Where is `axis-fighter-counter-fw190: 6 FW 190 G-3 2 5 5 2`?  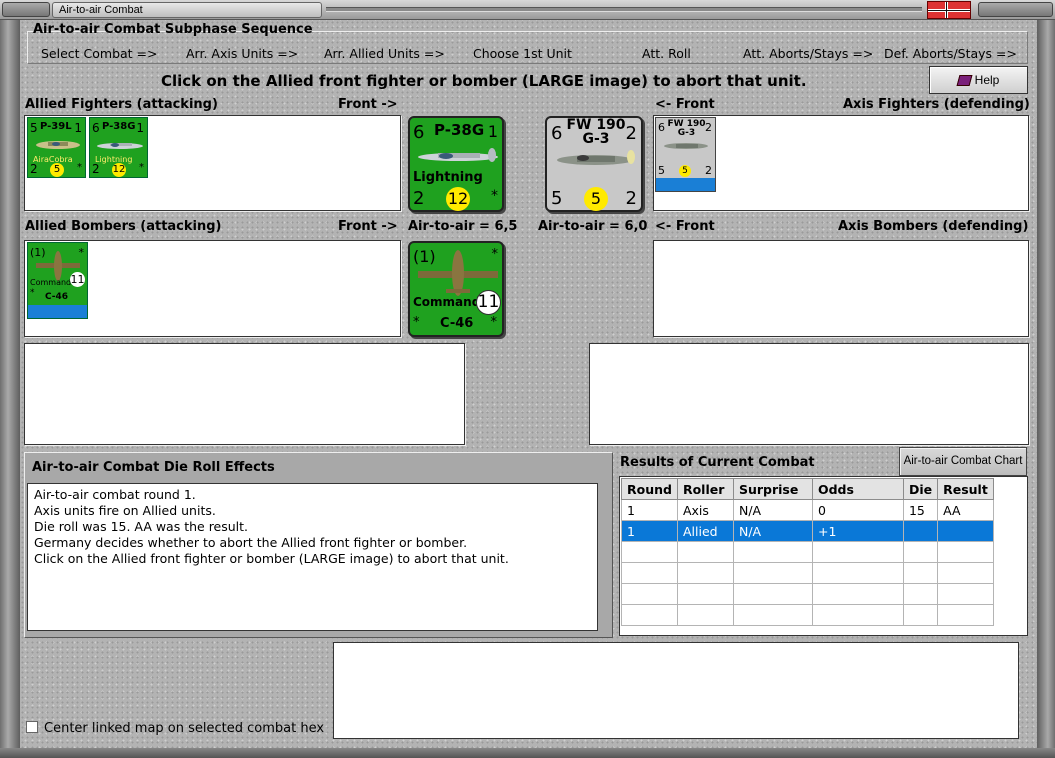 axis-fighter-counter-fw190: 6 FW 190 G-3 2 5 5 2 is located at coordinates (685, 154).